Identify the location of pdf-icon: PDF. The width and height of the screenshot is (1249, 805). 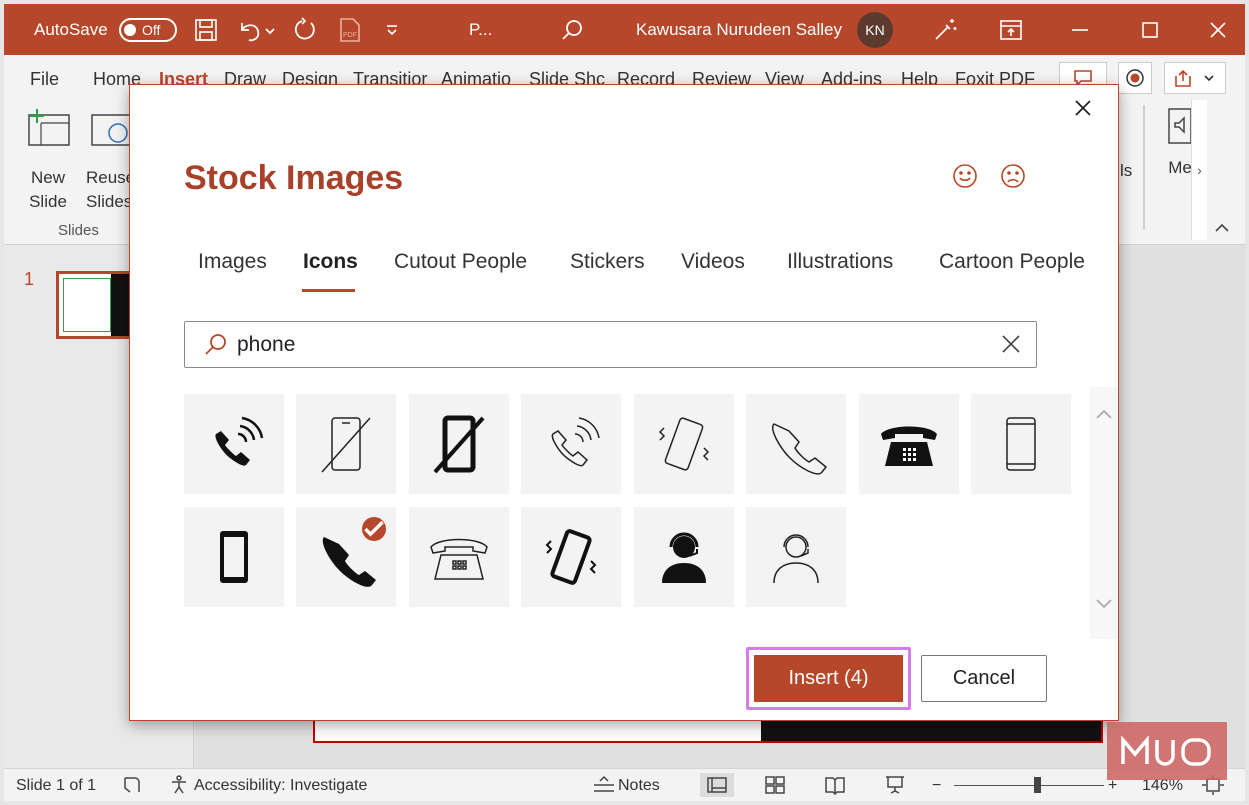
(350, 29).